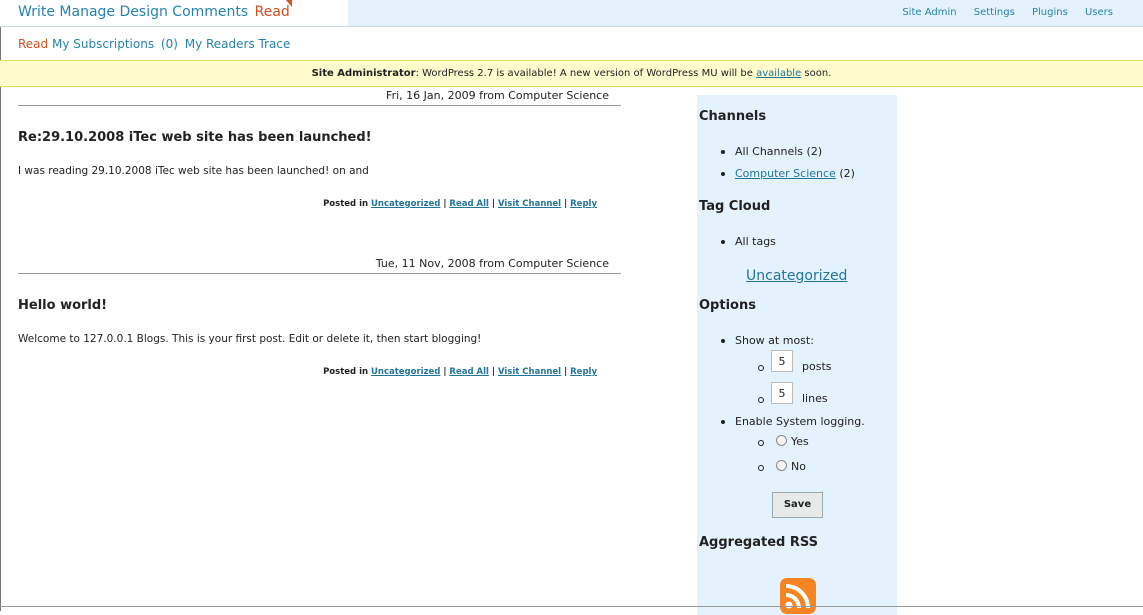 The width and height of the screenshot is (1143, 615). What do you see at coordinates (796, 276) in the screenshot?
I see `tag-uncategorized-link: Uncategorized` at bounding box center [796, 276].